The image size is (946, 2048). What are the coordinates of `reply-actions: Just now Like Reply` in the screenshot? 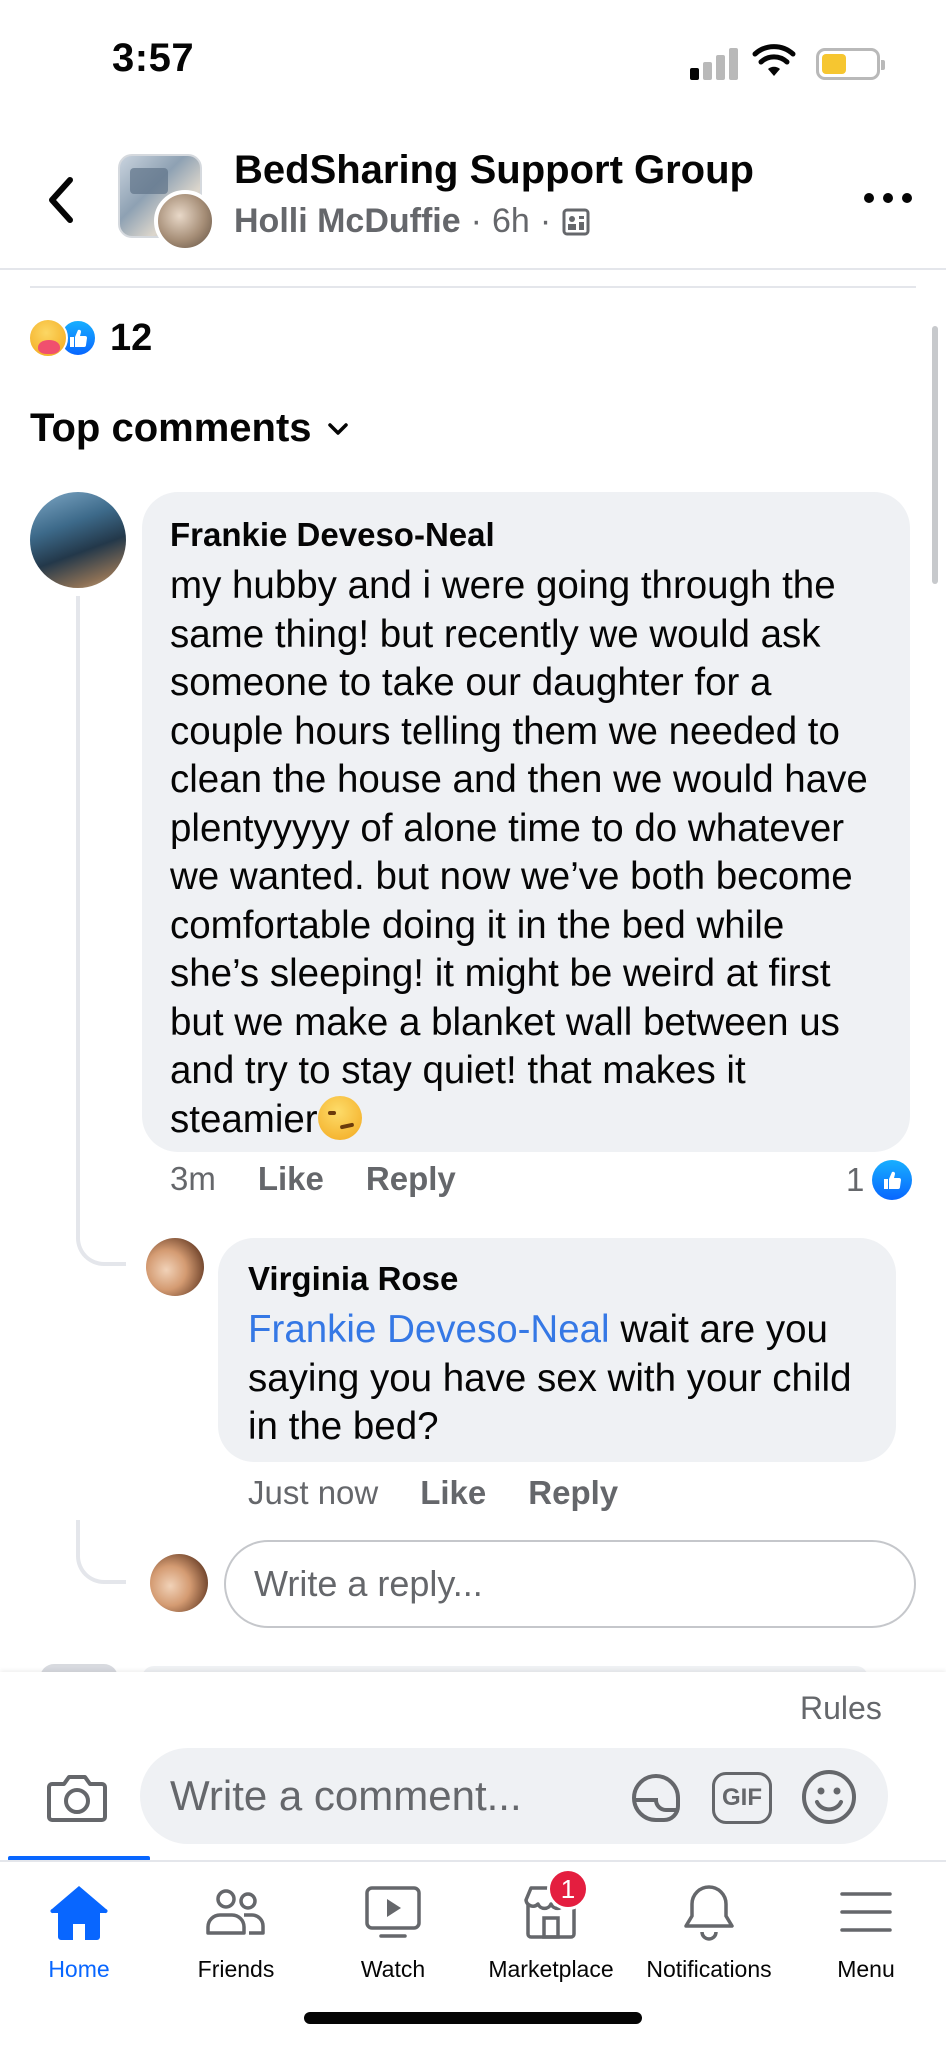 It's located at (454, 1493).